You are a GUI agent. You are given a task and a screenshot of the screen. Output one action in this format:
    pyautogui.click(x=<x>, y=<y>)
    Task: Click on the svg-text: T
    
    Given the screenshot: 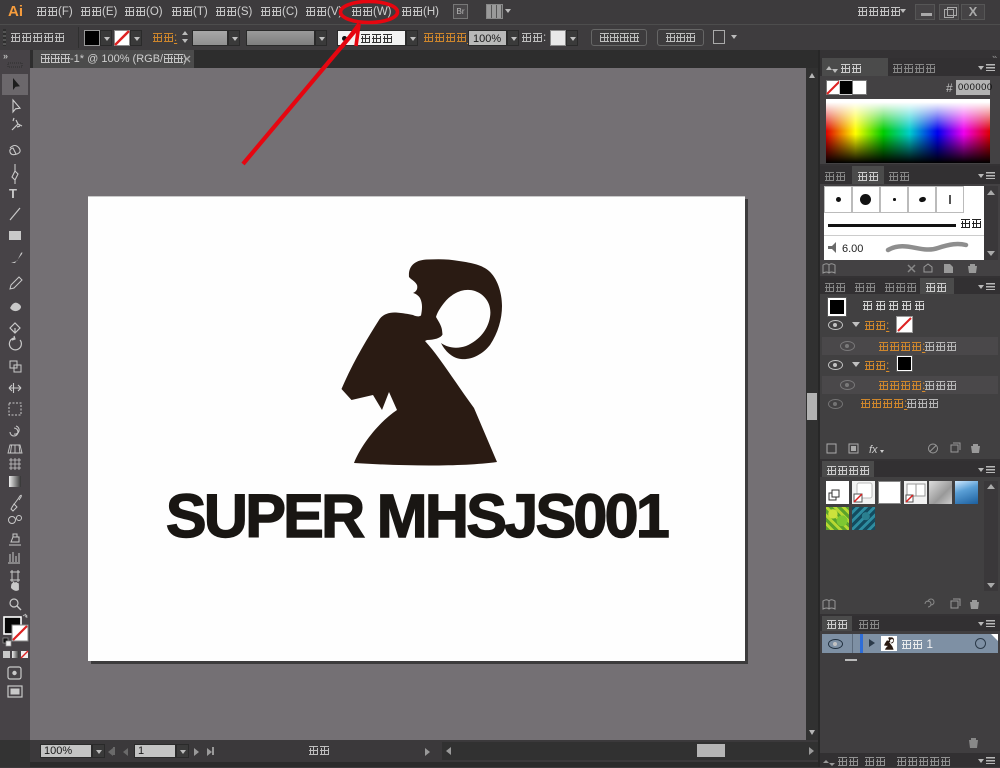 What is the action you would take?
    pyautogui.click(x=13, y=193)
    